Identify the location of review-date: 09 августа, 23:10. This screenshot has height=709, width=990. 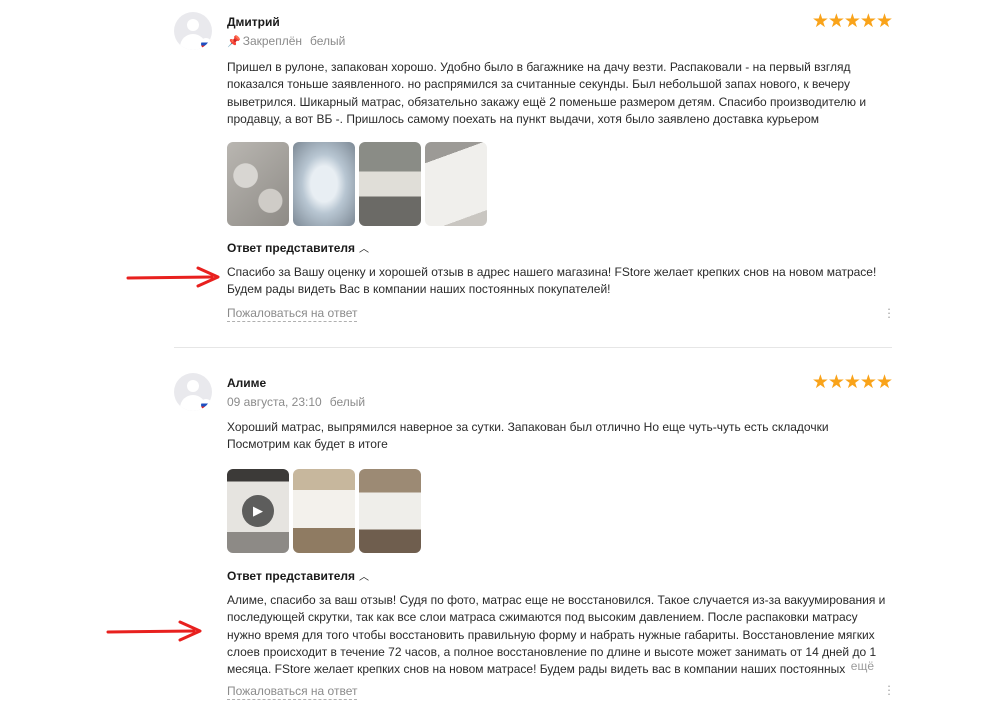
(274, 402).